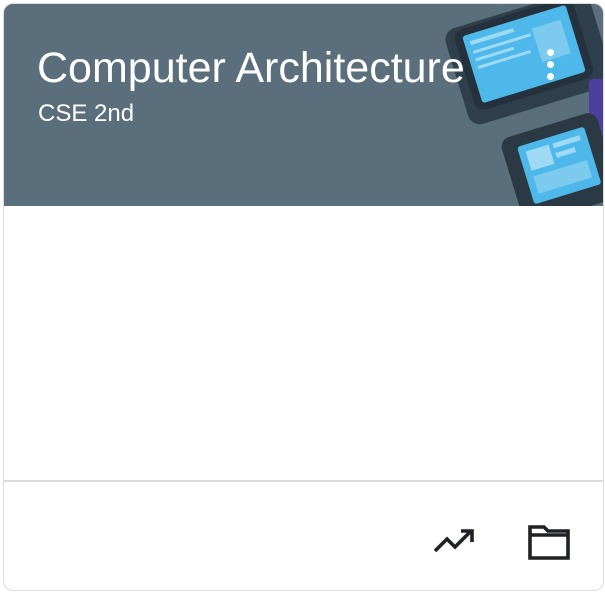 The height and width of the screenshot is (593, 605). I want to click on more-vert-icon, so click(550, 52).